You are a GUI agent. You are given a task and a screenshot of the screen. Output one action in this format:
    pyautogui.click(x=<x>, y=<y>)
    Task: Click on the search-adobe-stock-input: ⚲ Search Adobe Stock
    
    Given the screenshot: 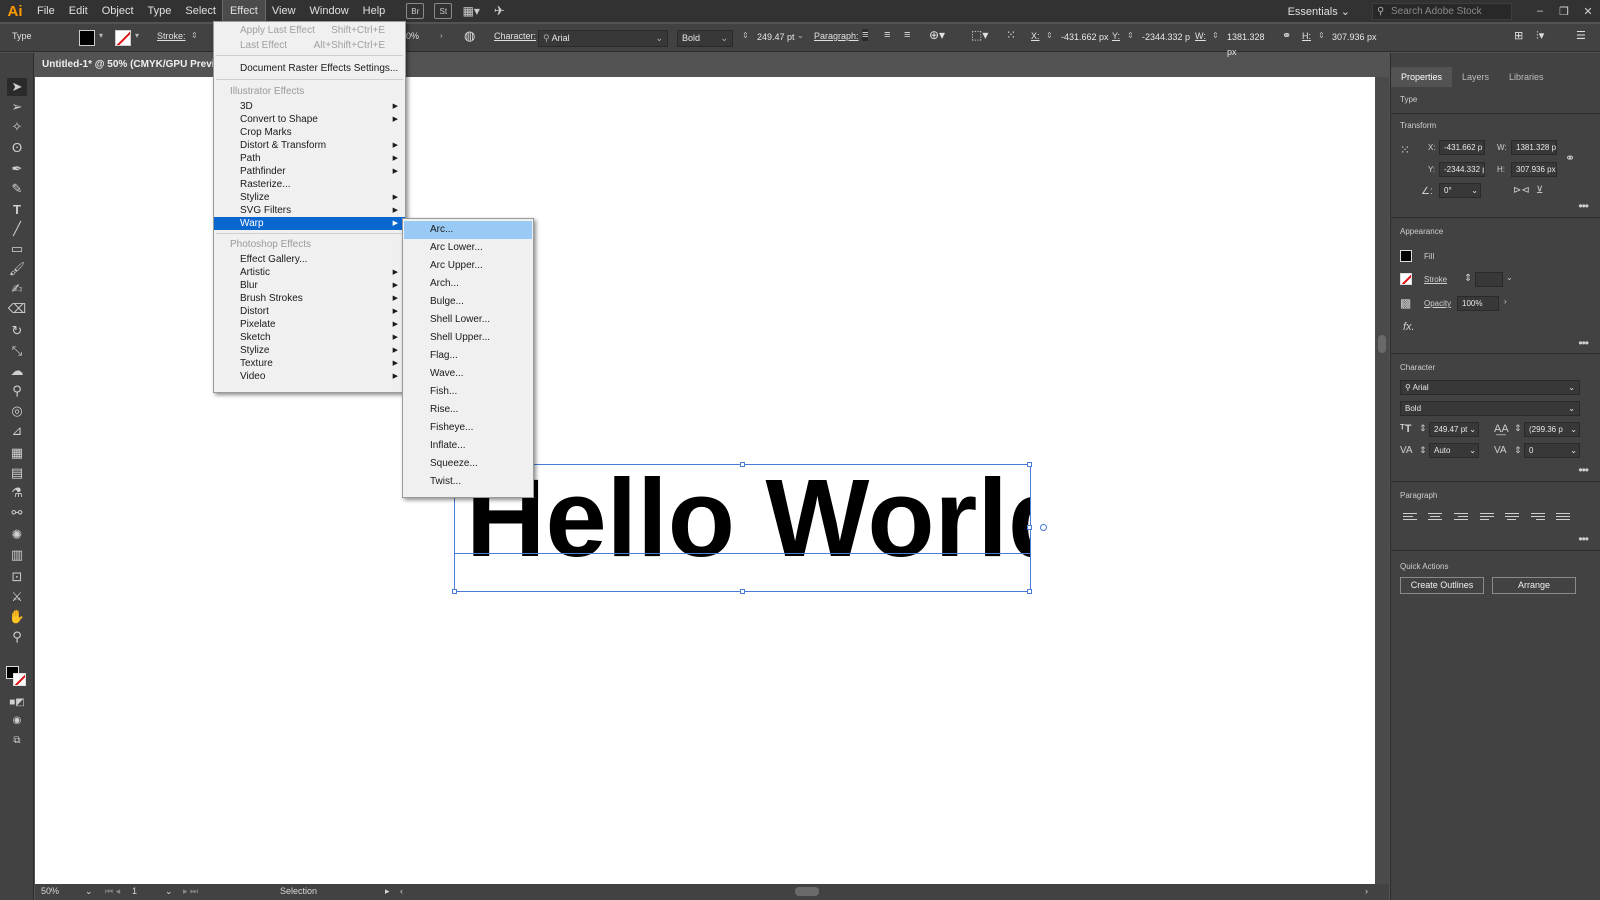 What is the action you would take?
    pyautogui.click(x=1442, y=11)
    